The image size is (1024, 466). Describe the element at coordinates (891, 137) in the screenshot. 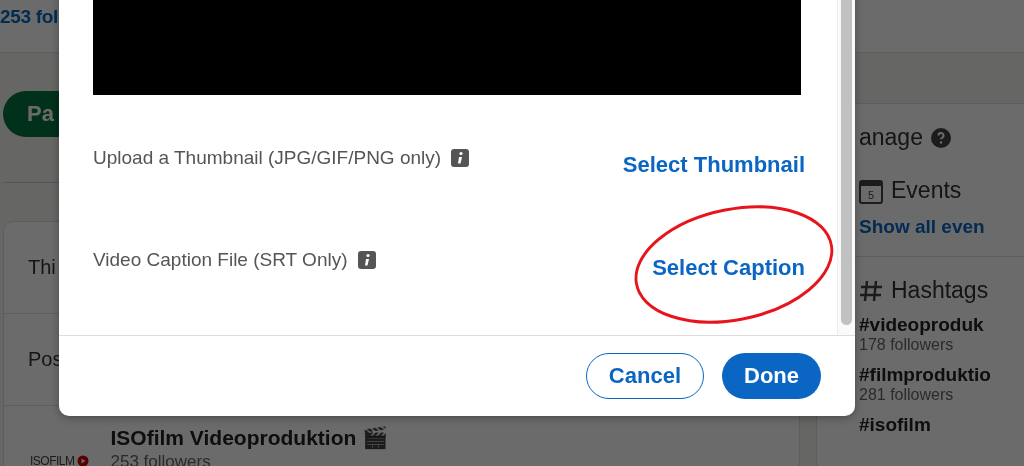

I see `section-title: anage` at that location.